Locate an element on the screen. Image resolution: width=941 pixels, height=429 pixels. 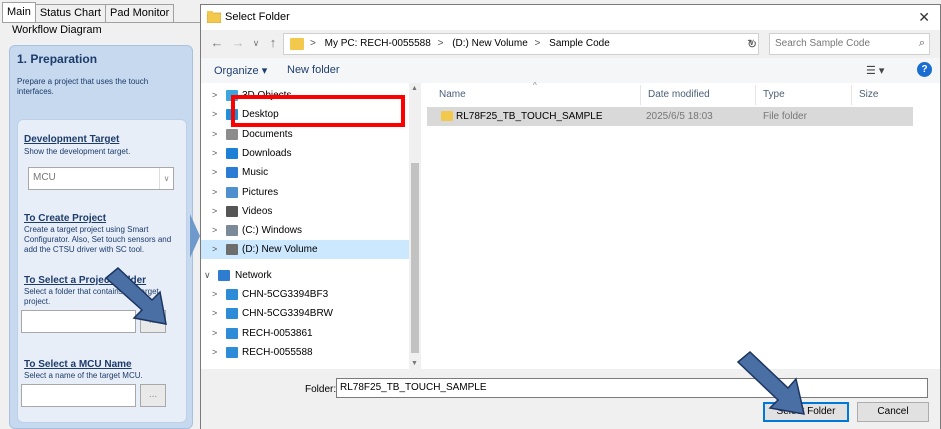
tree-item: > Pictures is located at coordinates (305, 192).